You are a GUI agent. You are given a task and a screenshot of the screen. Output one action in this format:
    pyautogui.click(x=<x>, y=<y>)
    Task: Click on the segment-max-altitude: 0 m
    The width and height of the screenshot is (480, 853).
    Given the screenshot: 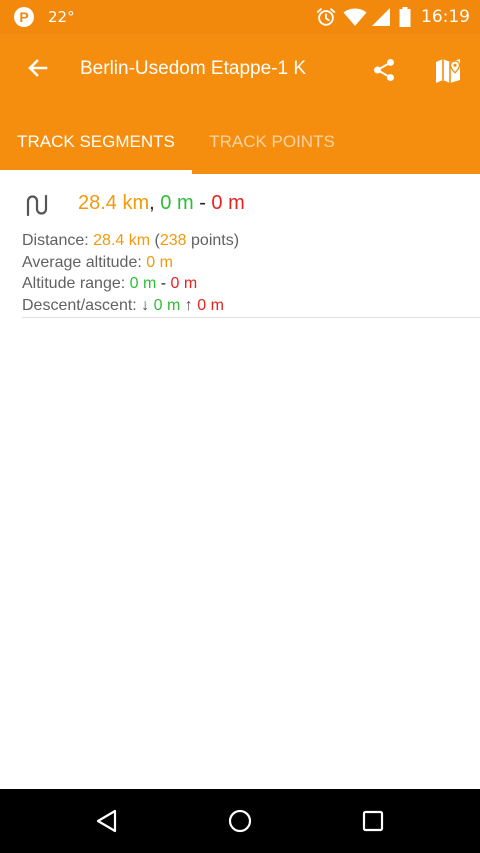 What is the action you would take?
    pyautogui.click(x=228, y=203)
    